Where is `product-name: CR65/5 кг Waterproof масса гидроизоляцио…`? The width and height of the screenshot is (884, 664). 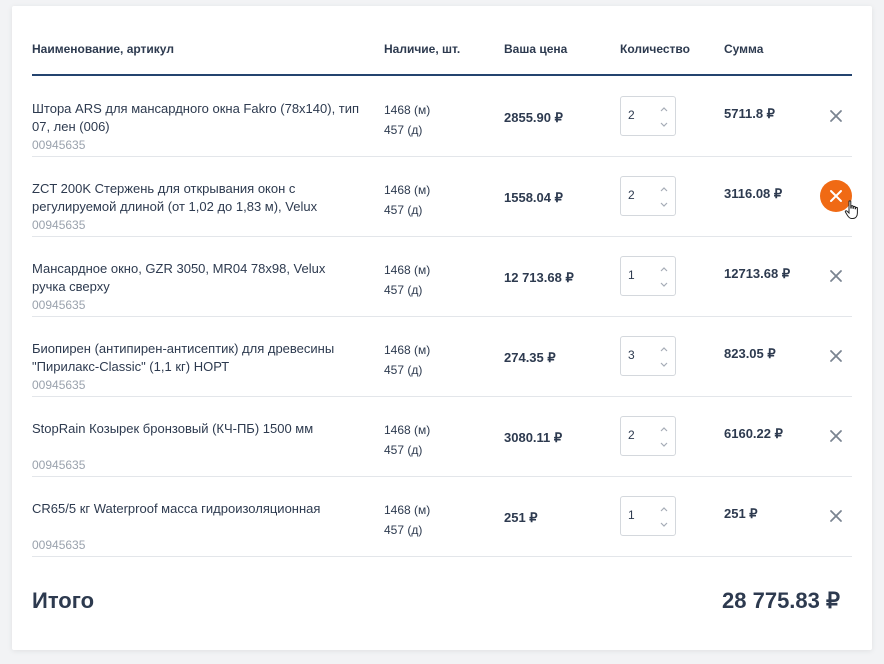 product-name: CR65/5 кг Waterproof масса гидроизоляцио… is located at coordinates (197, 509).